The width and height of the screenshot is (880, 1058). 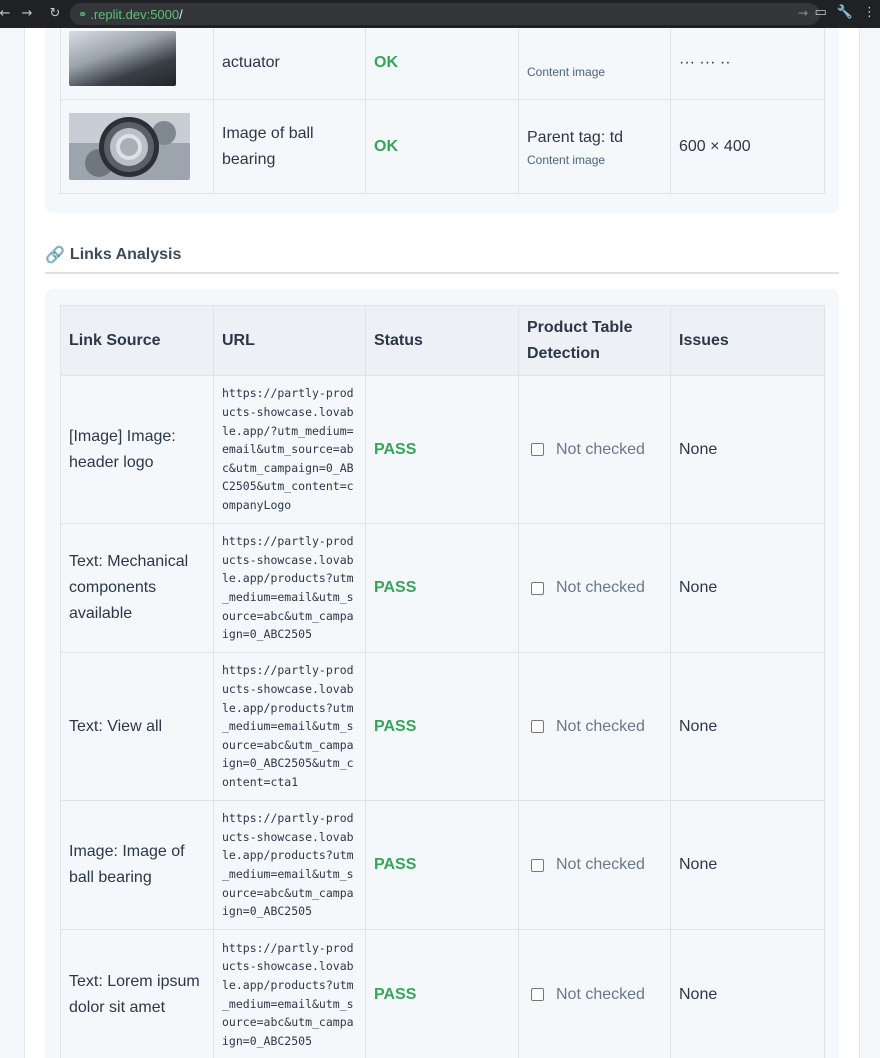 What do you see at coordinates (83, 14) in the screenshot?
I see `link-secure-icon: ⚭` at bounding box center [83, 14].